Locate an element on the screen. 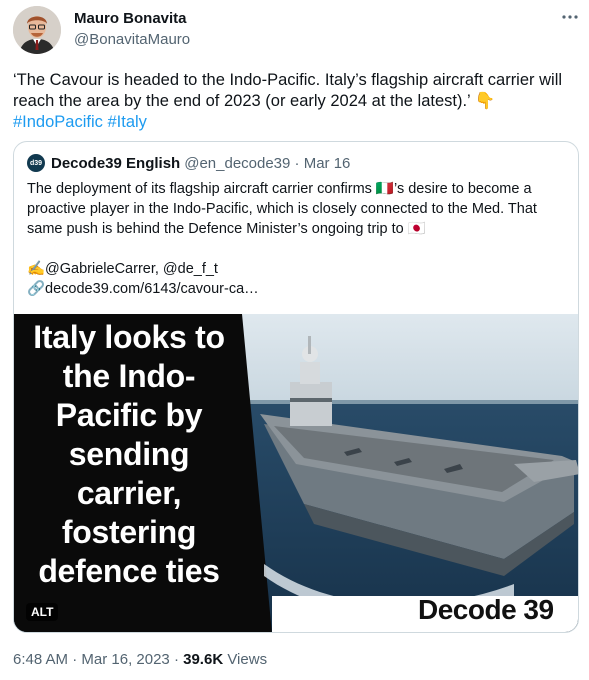  alt-text-badge: ALT is located at coordinates (42, 612).